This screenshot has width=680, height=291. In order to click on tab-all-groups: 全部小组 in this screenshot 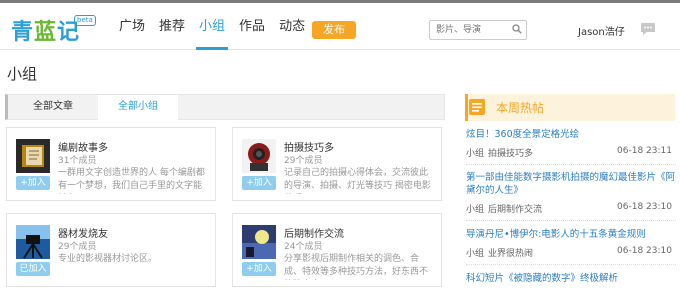, I will do `click(138, 107)`.